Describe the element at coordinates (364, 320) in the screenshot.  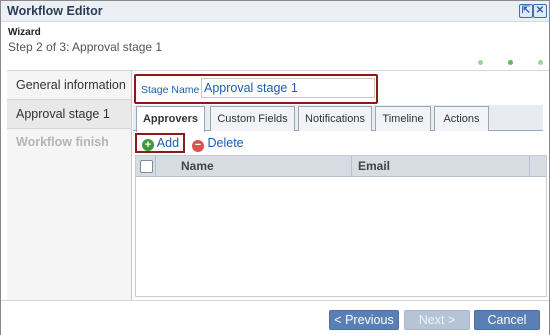
I see `previous-button: < Previous` at that location.